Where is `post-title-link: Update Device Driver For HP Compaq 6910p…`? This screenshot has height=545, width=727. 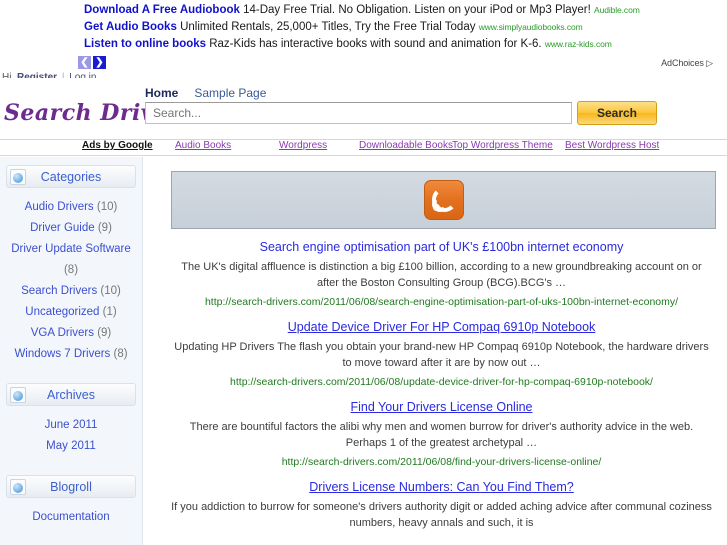 post-title-link: Update Device Driver For HP Compaq 6910p… is located at coordinates (441, 327).